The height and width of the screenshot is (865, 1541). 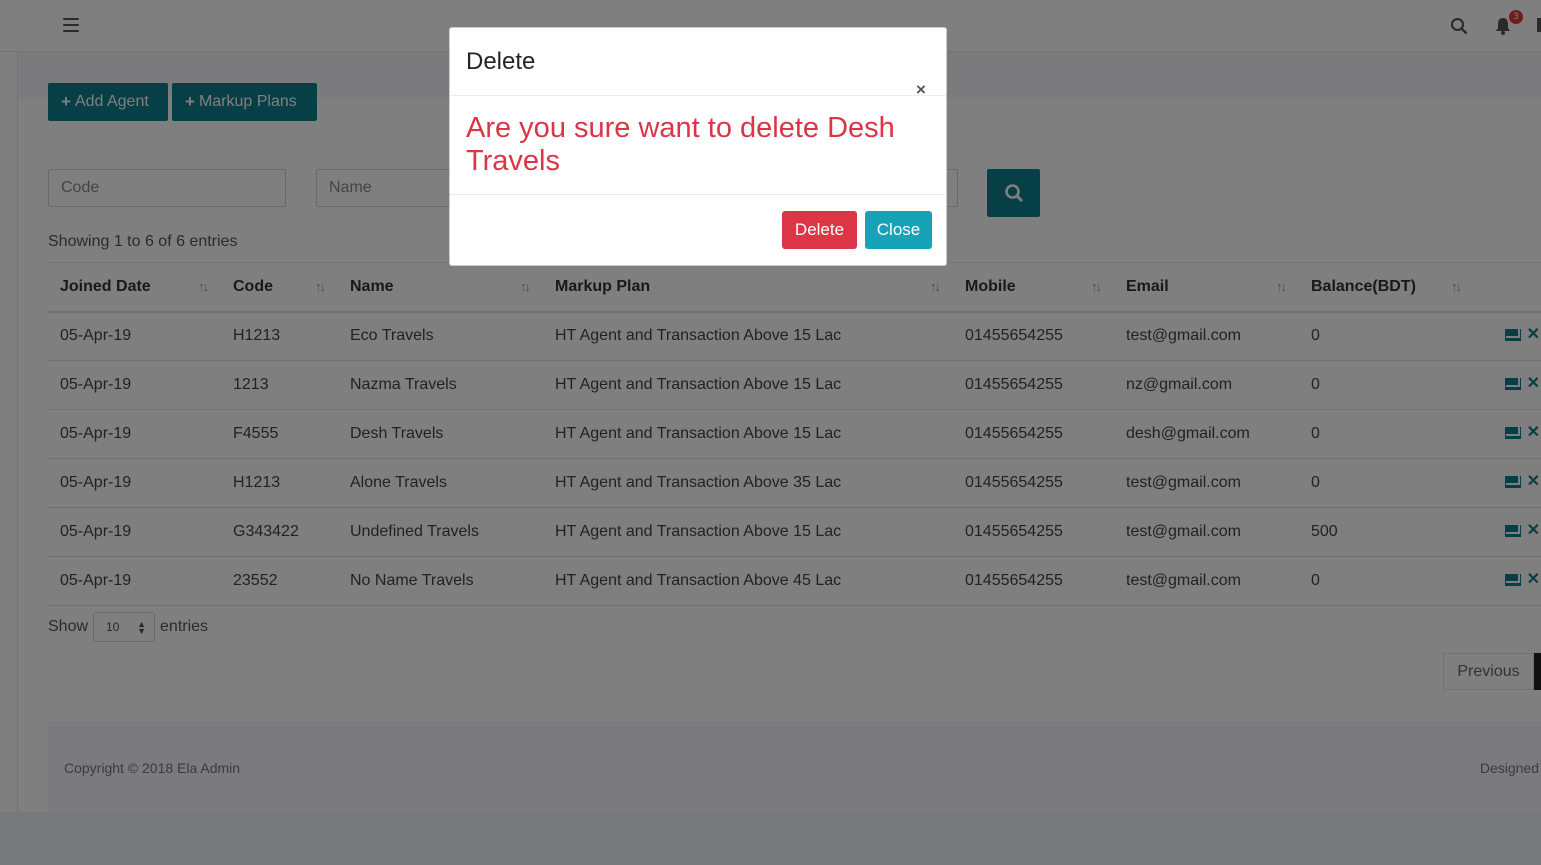 What do you see at coordinates (698, 63) in the screenshot?
I see `dialog-header: Delete ×` at bounding box center [698, 63].